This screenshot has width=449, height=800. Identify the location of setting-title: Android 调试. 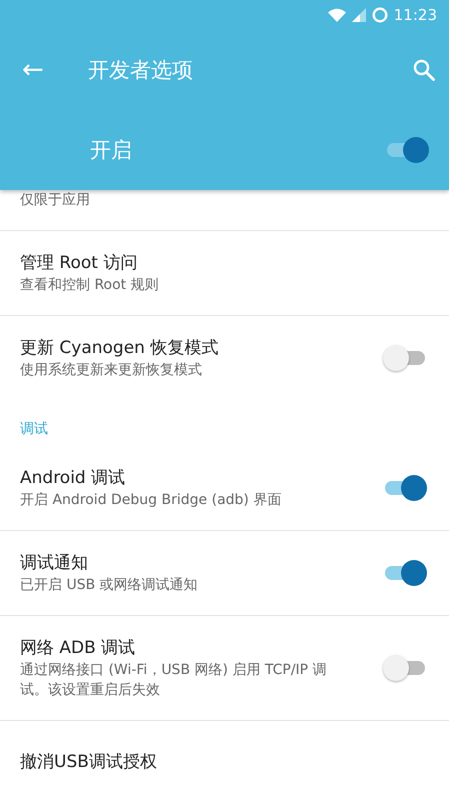
(181, 478).